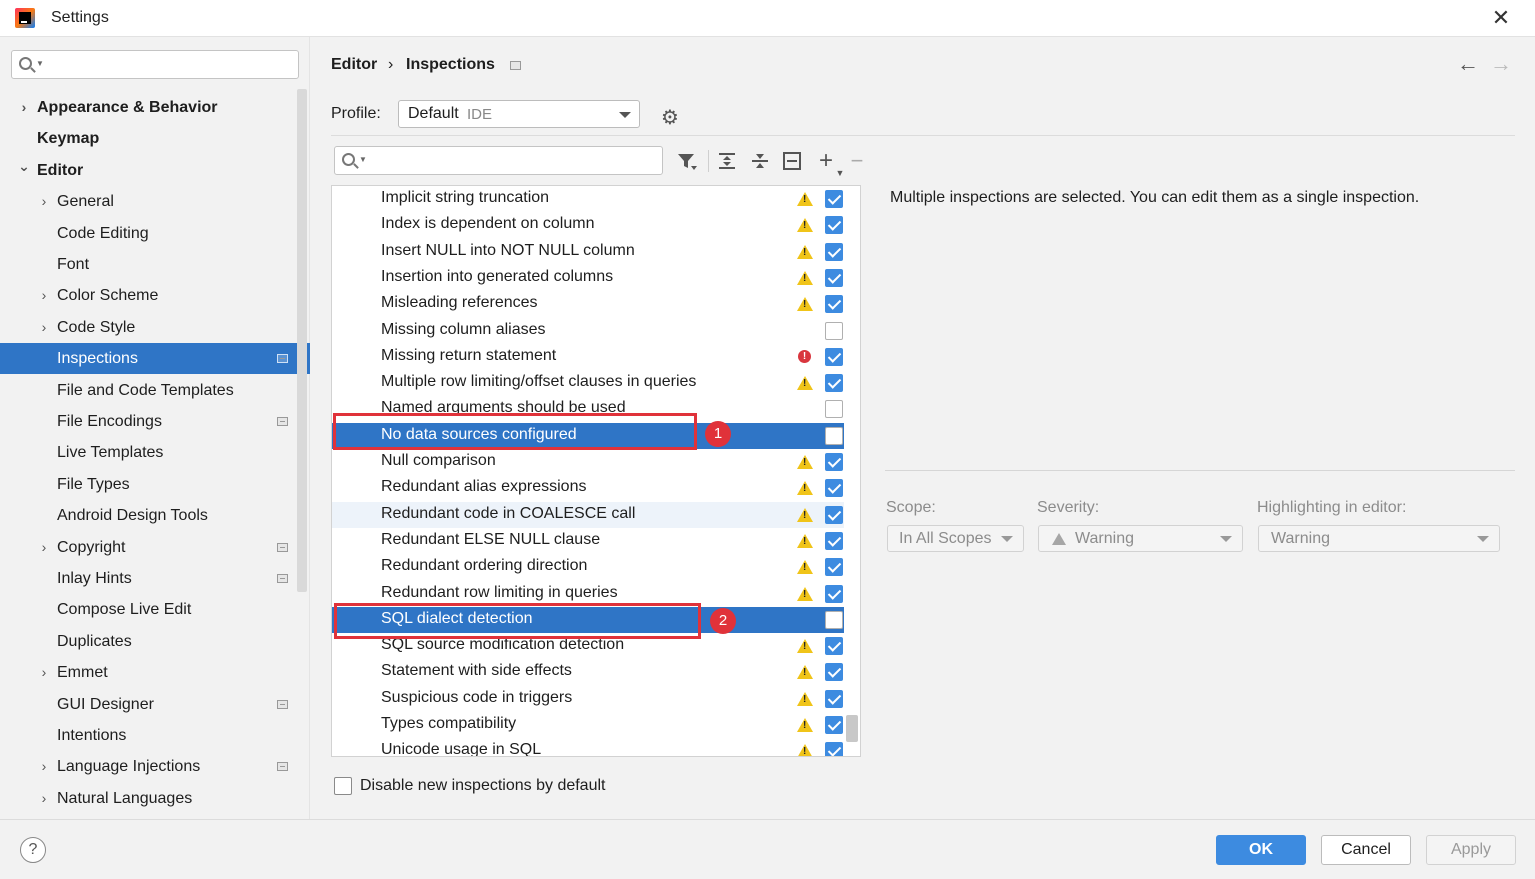 This screenshot has height=879, width=1535. What do you see at coordinates (1200, 470) in the screenshot?
I see `splitter` at bounding box center [1200, 470].